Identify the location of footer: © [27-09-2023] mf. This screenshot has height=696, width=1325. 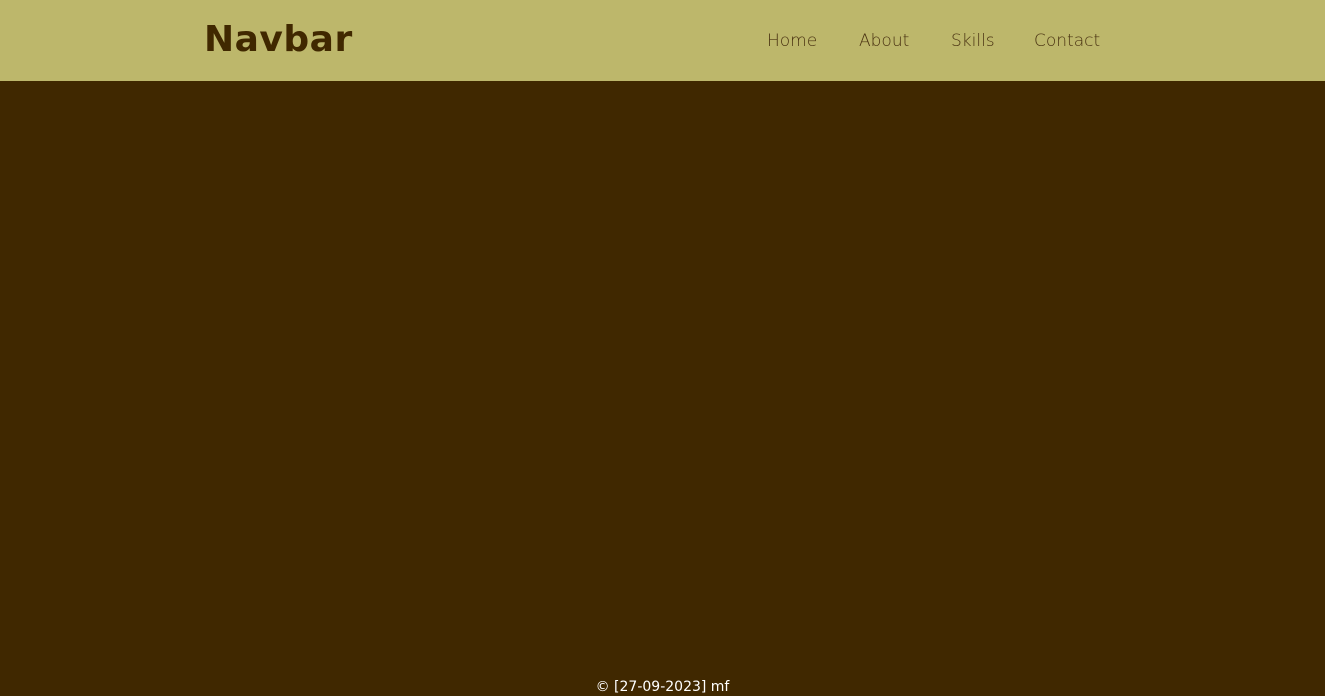
(662, 686).